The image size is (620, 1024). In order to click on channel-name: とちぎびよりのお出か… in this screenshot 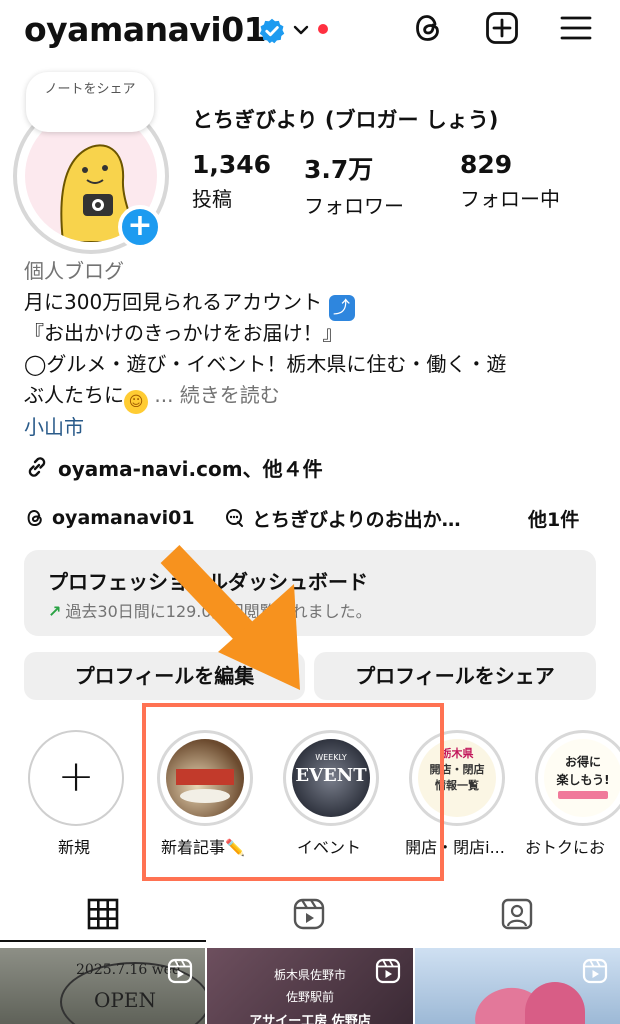, I will do `click(356, 519)`.